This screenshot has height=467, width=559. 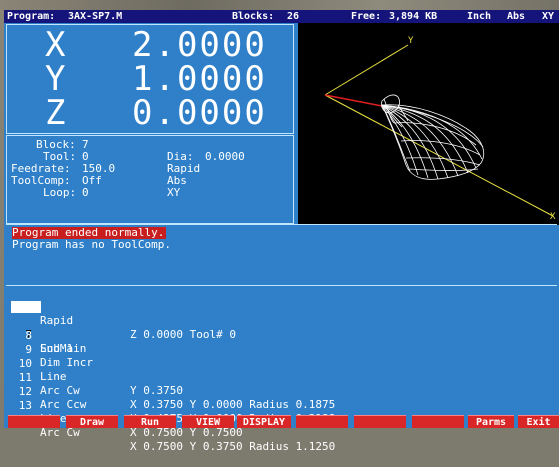 What do you see at coordinates (479, 16) in the screenshot?
I see `units-label: Inch` at bounding box center [479, 16].